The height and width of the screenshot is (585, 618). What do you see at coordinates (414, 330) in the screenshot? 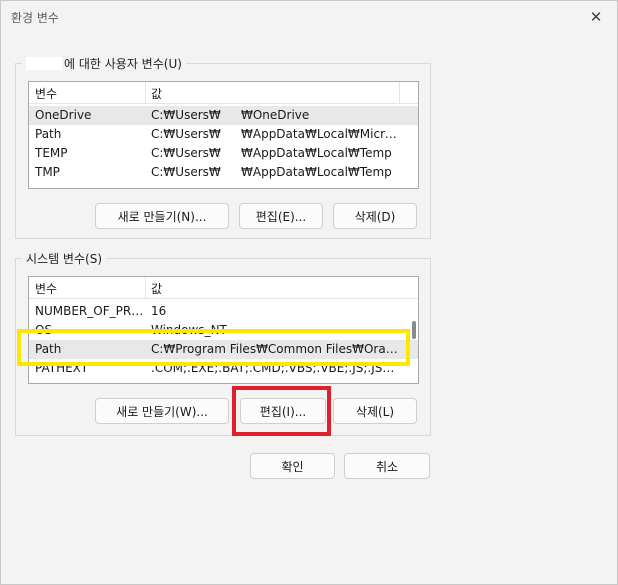
I see `vertical-scrollbar` at bounding box center [414, 330].